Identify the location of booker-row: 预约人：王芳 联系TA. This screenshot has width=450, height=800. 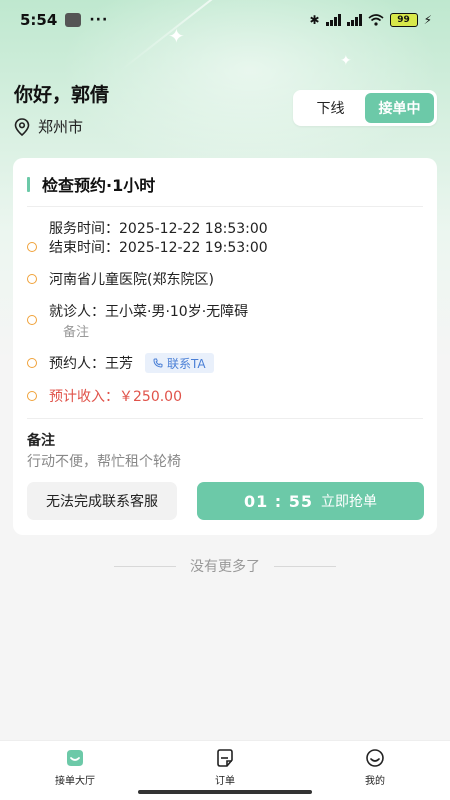
(120, 363).